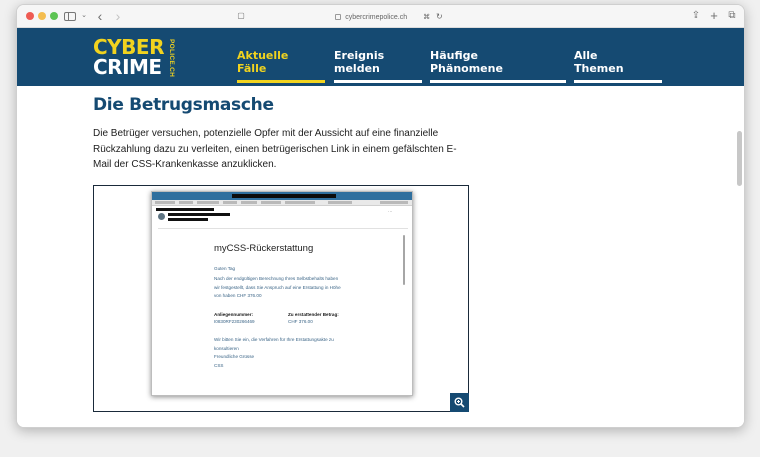 Image resolution: width=760 pixels, height=457 pixels. What do you see at coordinates (234, 314) in the screenshot?
I see `email-ref-label: Anliegennummer:` at bounding box center [234, 314].